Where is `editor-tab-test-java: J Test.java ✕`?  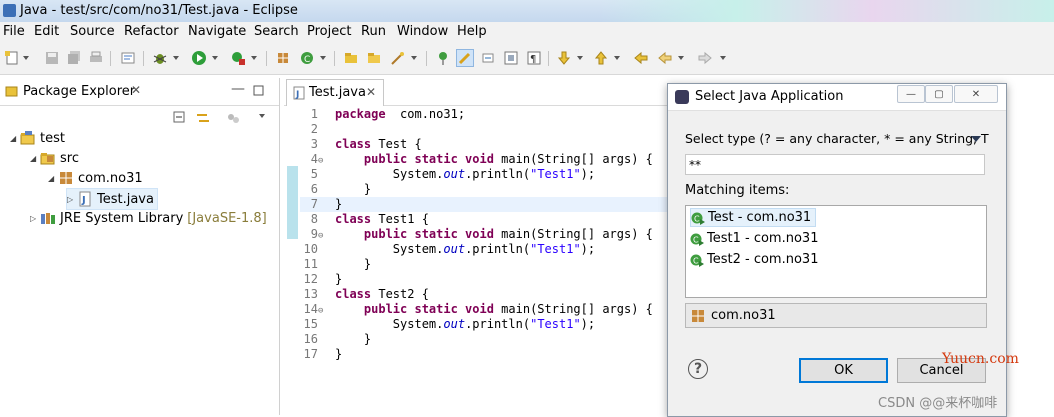
editor-tab-test-java: J Test.java ✕ is located at coordinates (335, 92).